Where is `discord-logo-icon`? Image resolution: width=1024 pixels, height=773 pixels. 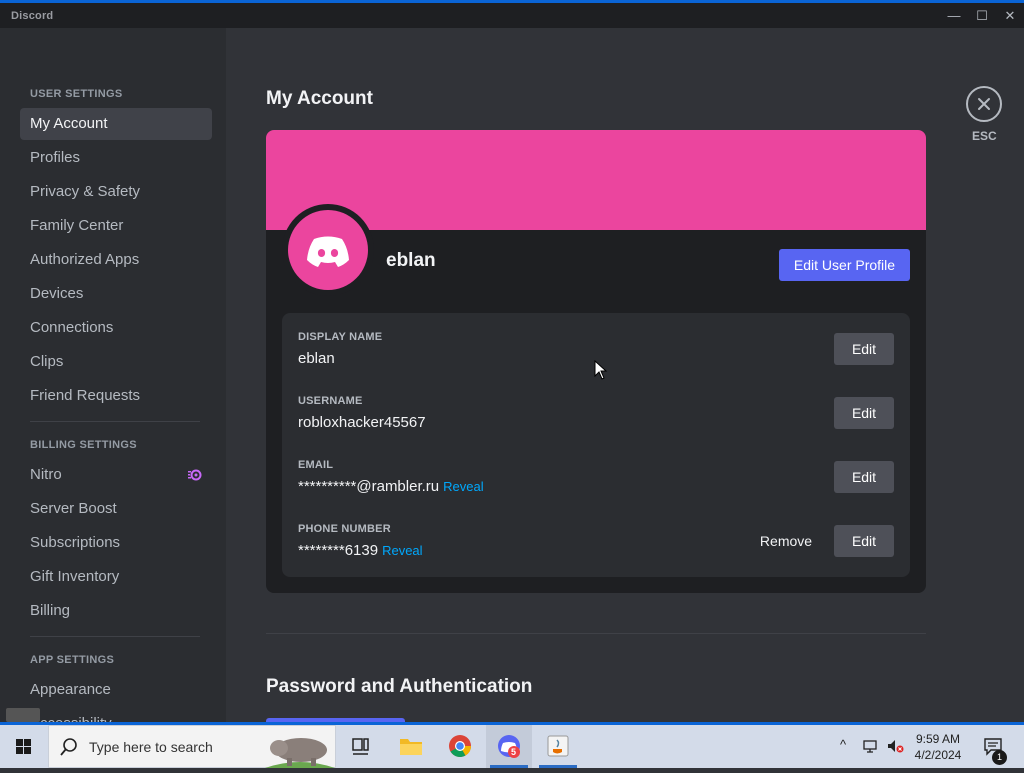
discord-logo-icon is located at coordinates (328, 251).